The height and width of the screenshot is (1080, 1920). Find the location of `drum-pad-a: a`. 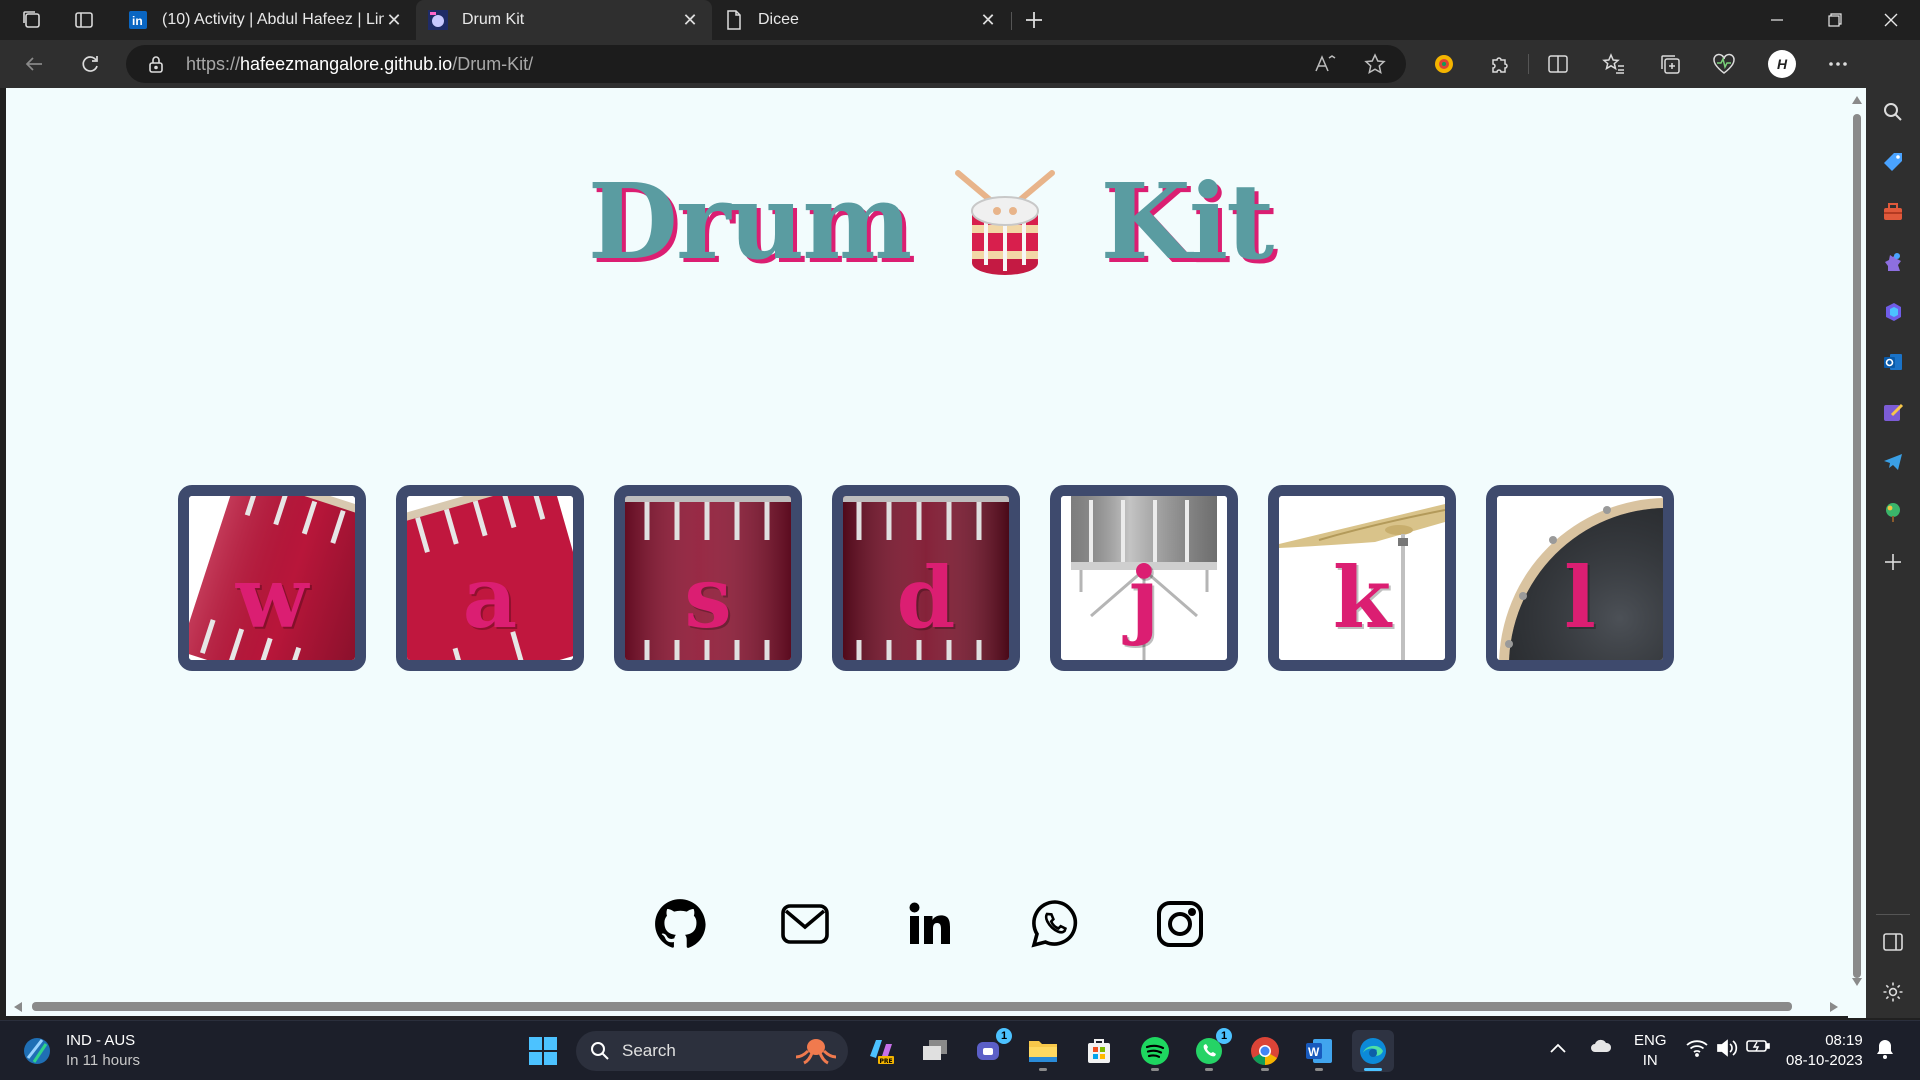

drum-pad-a: a is located at coordinates (490, 578).